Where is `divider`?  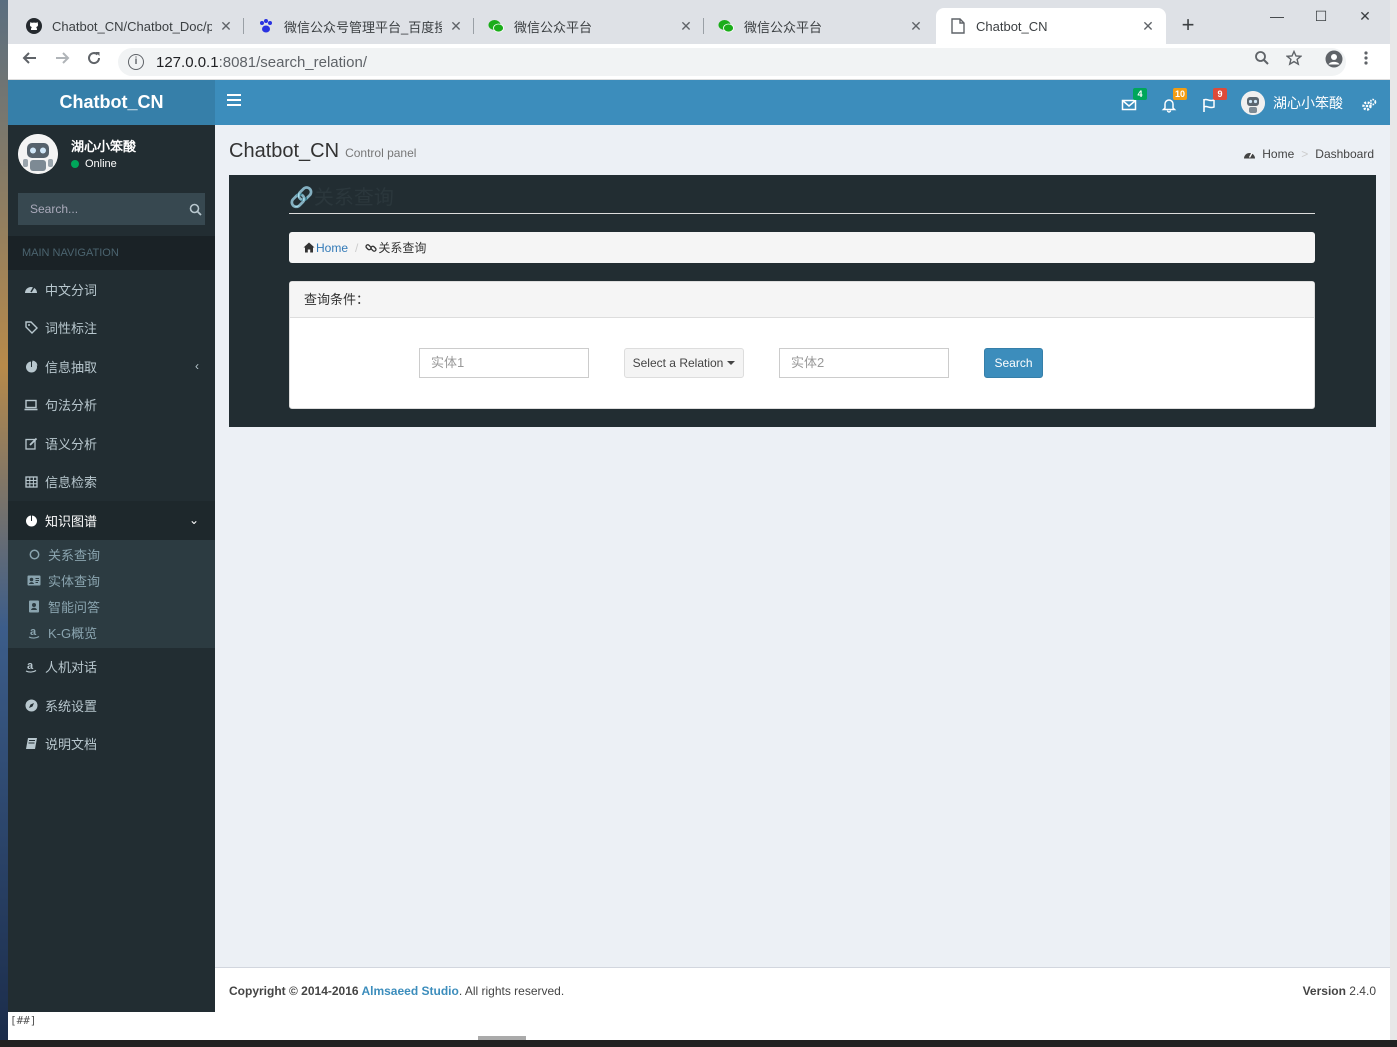
divider is located at coordinates (802, 213).